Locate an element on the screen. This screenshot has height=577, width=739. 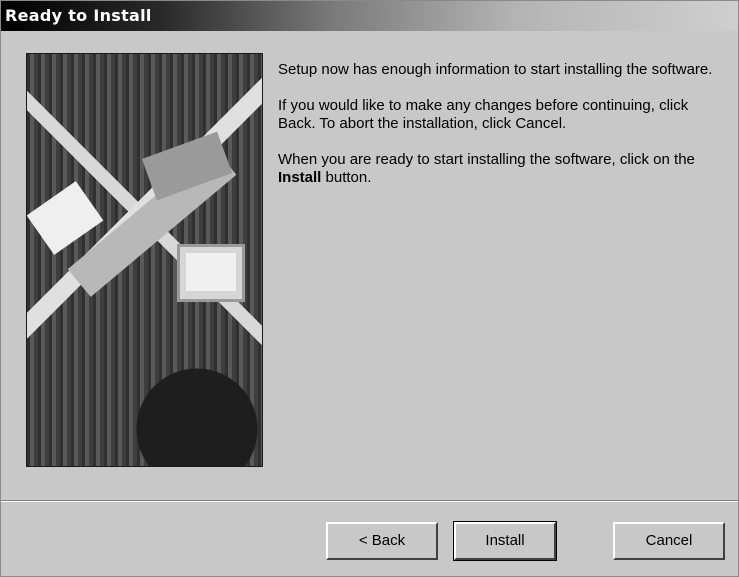
install-keyword: Install is located at coordinates (300, 177).